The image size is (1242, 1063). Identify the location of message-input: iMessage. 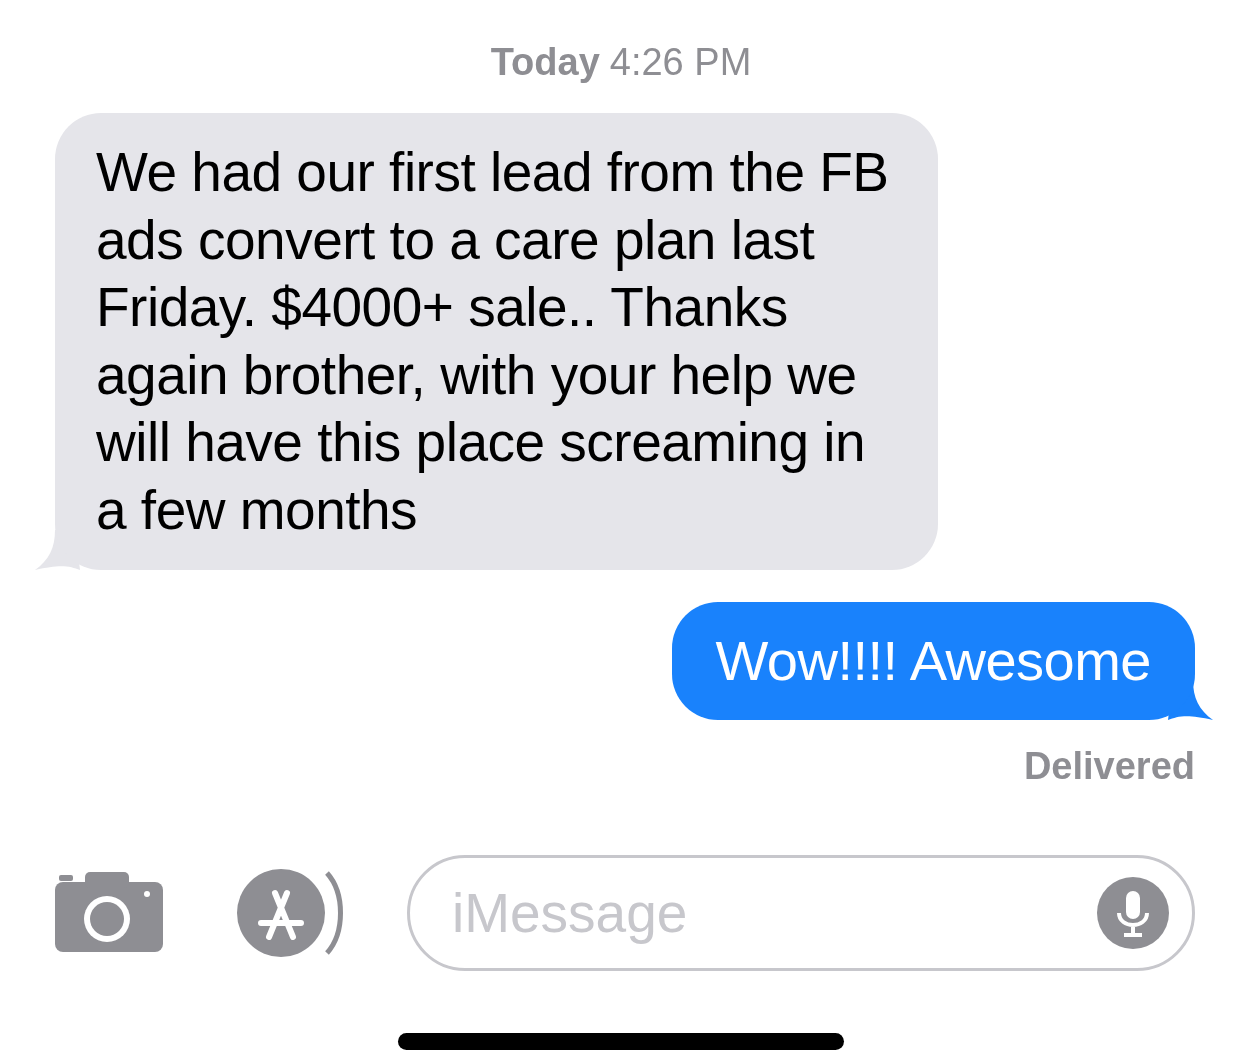
(801, 913).